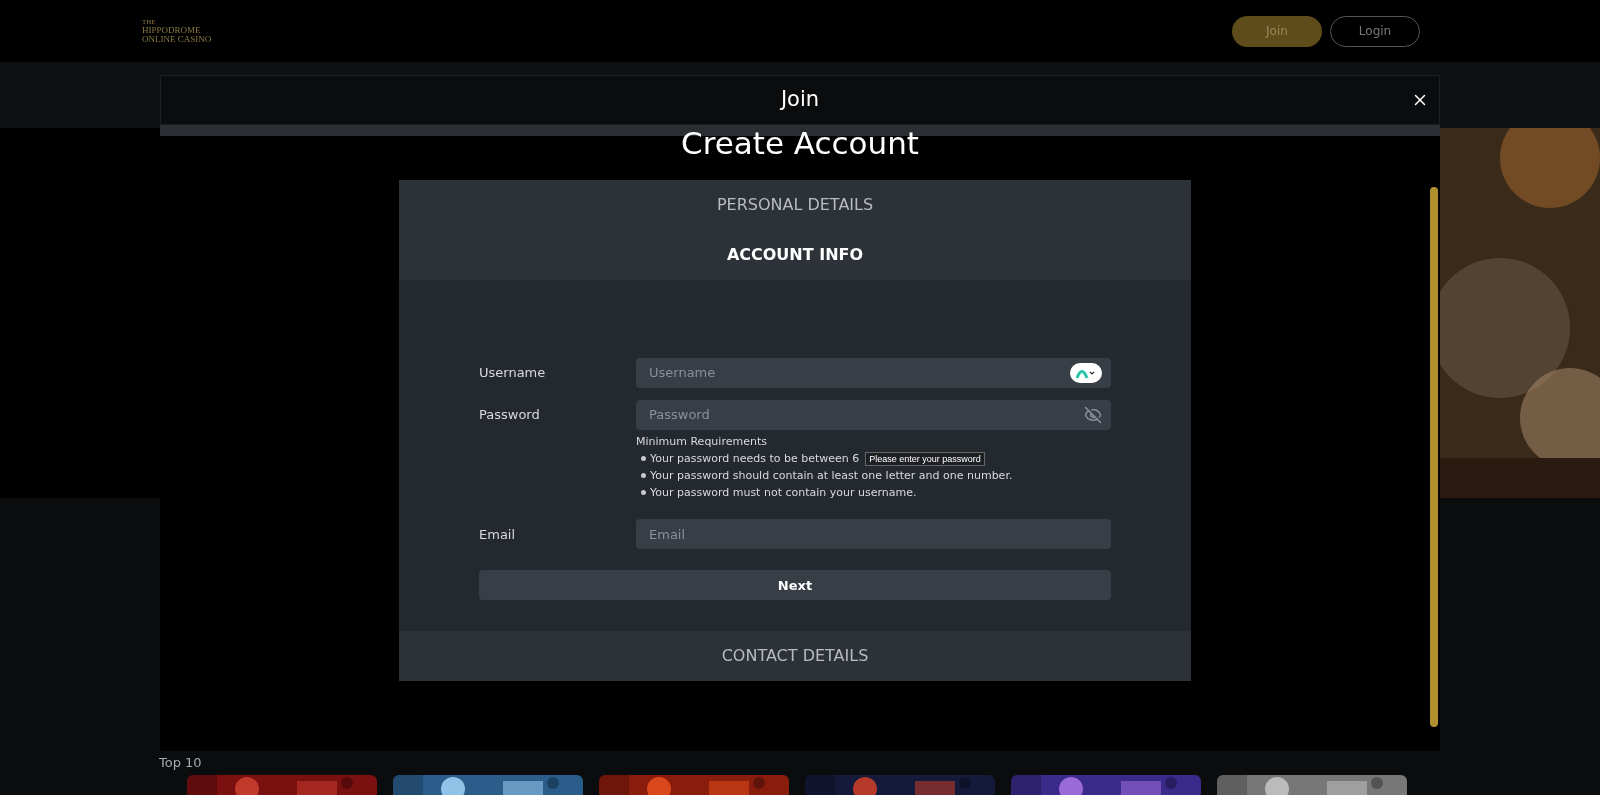 The height and width of the screenshot is (795, 1600). I want to click on password-field: Password, so click(873, 414).